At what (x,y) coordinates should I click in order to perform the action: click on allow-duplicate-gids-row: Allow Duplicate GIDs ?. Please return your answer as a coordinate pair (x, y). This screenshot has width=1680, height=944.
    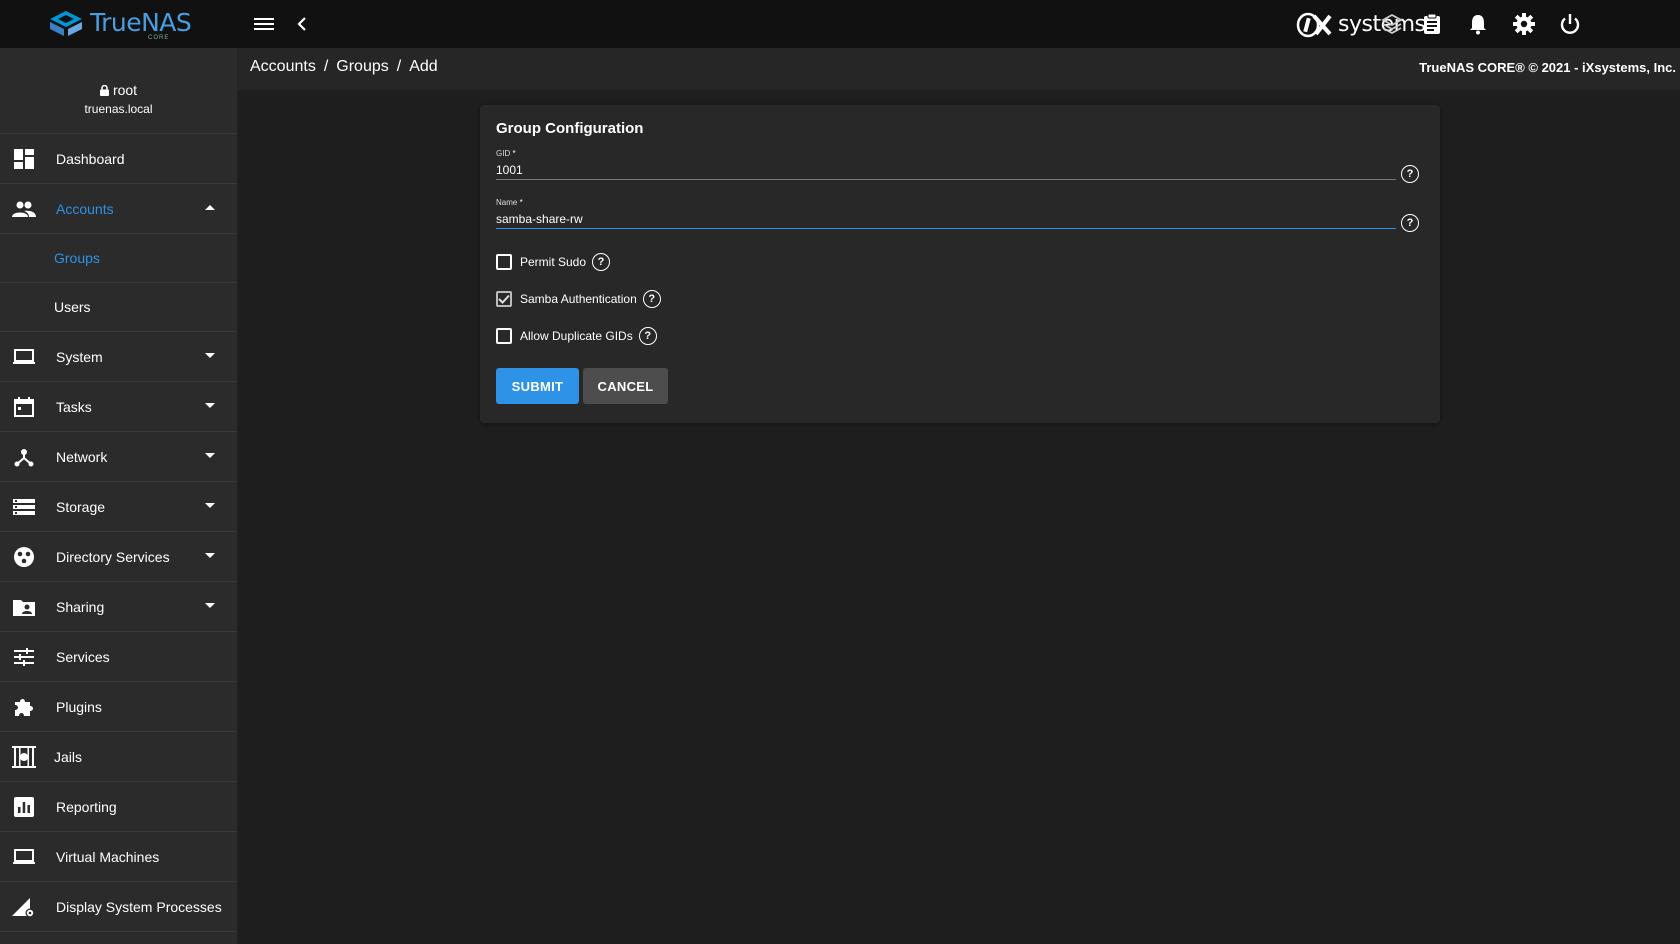
    Looking at the image, I should click on (576, 336).